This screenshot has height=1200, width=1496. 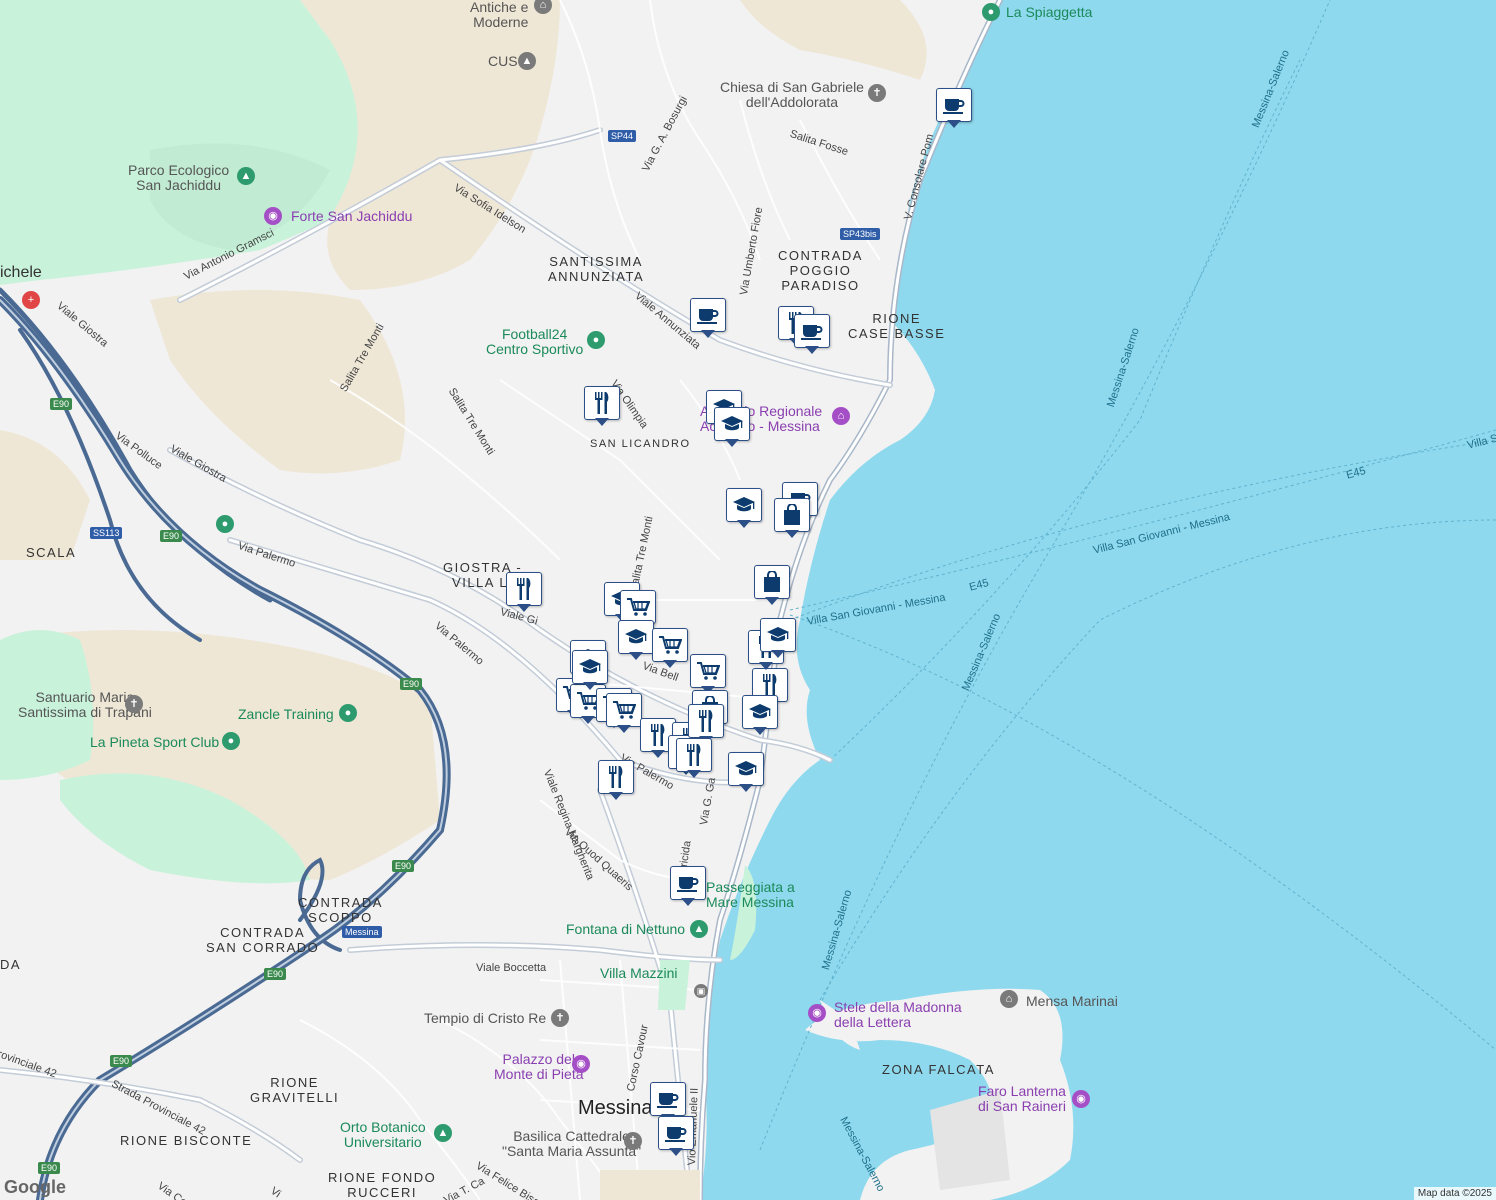 What do you see at coordinates (1022, 1099) in the screenshot?
I see `poi-label: Faro Lanterna di San Raineri` at bounding box center [1022, 1099].